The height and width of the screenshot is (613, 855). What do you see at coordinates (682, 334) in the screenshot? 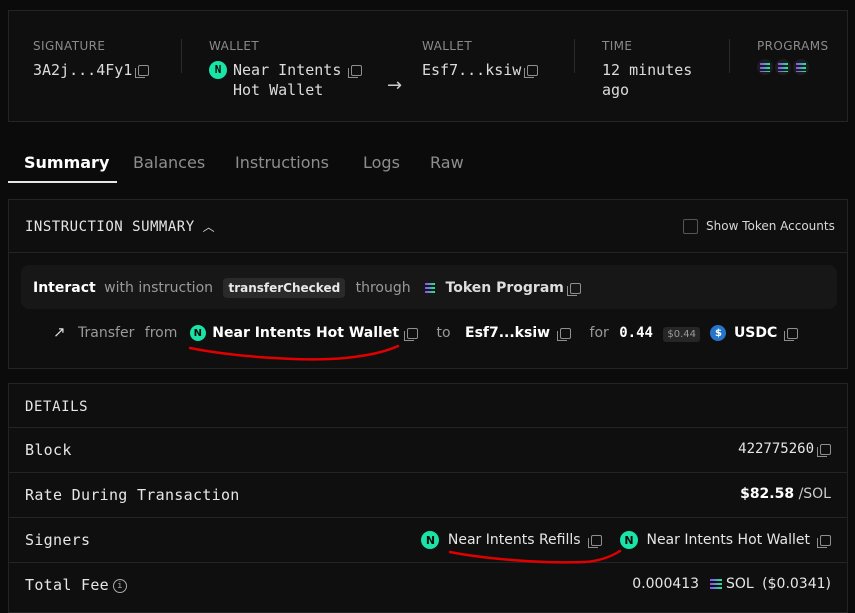
I see `usd-value-badge: $0.44` at bounding box center [682, 334].